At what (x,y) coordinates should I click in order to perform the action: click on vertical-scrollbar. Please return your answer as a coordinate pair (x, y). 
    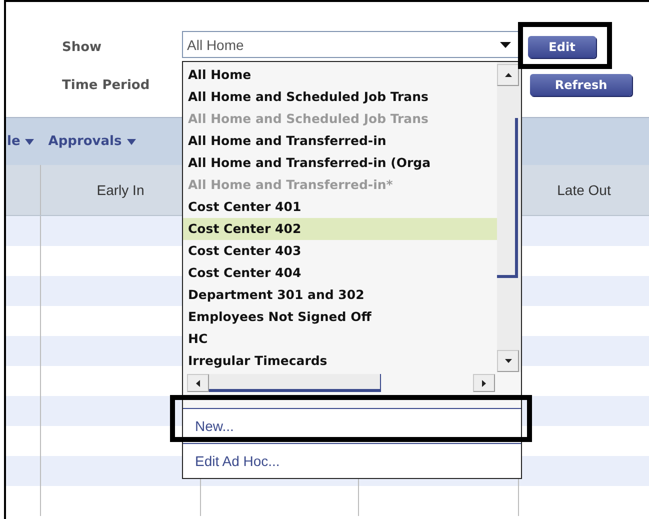
    Looking at the image, I should click on (509, 217).